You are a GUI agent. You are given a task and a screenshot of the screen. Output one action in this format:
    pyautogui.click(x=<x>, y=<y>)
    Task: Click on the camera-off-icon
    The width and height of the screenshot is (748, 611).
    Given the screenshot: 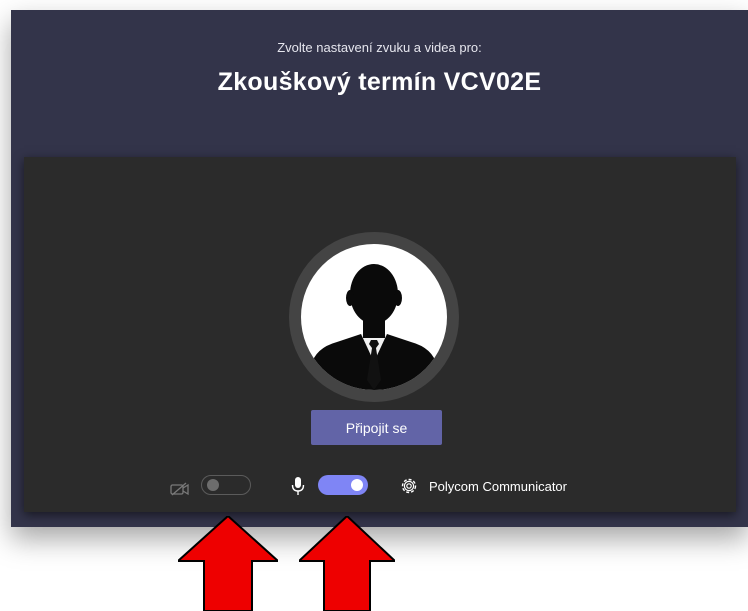 What is the action you would take?
    pyautogui.click(x=180, y=491)
    